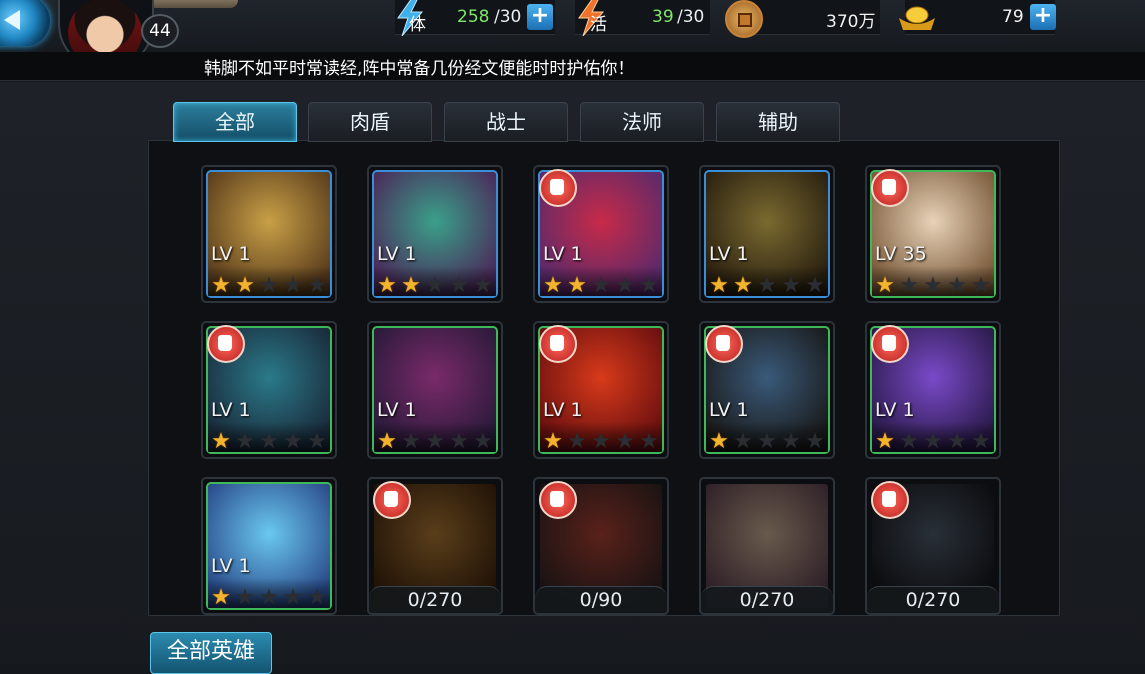  Describe the element at coordinates (506, 122) in the screenshot. I see `tab-warrior: 战士` at that location.